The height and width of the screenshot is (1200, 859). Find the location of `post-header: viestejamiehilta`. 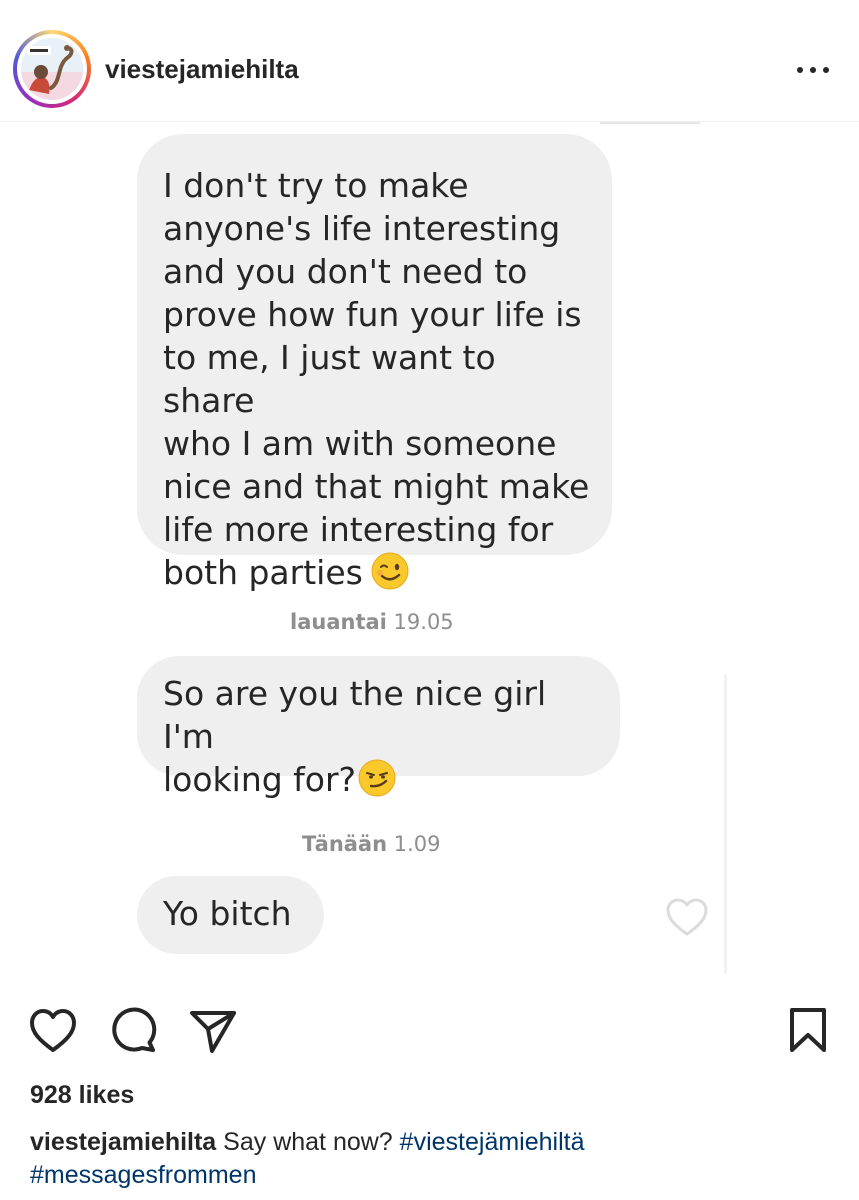

post-header: viestejamiehilta is located at coordinates (429, 61).